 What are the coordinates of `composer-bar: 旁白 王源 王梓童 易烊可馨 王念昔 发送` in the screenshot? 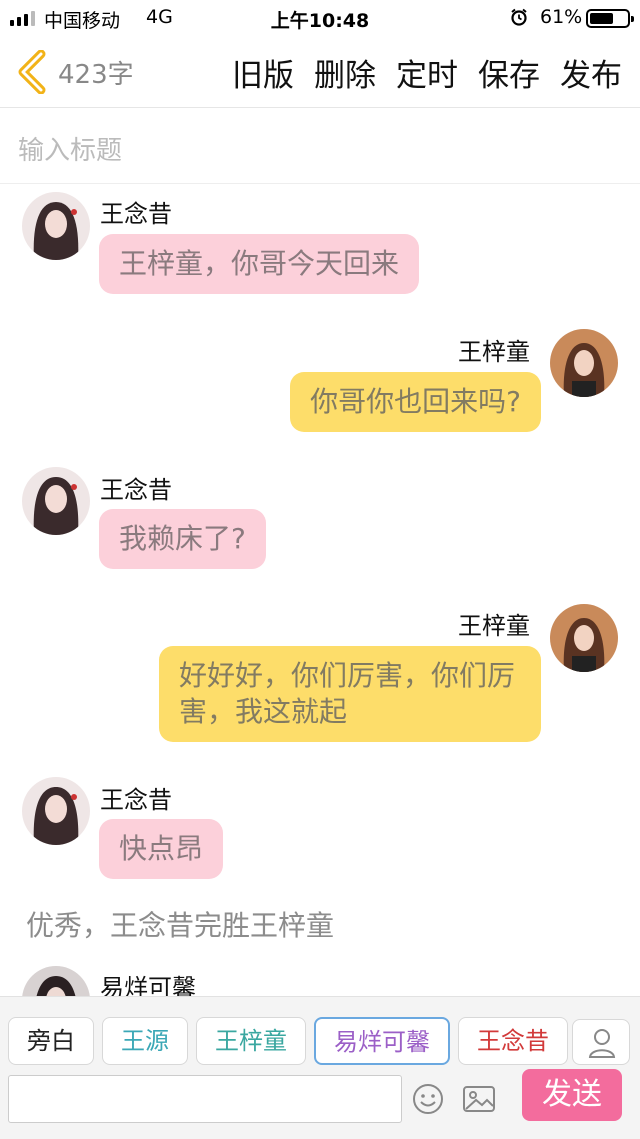 It's located at (320, 1067).